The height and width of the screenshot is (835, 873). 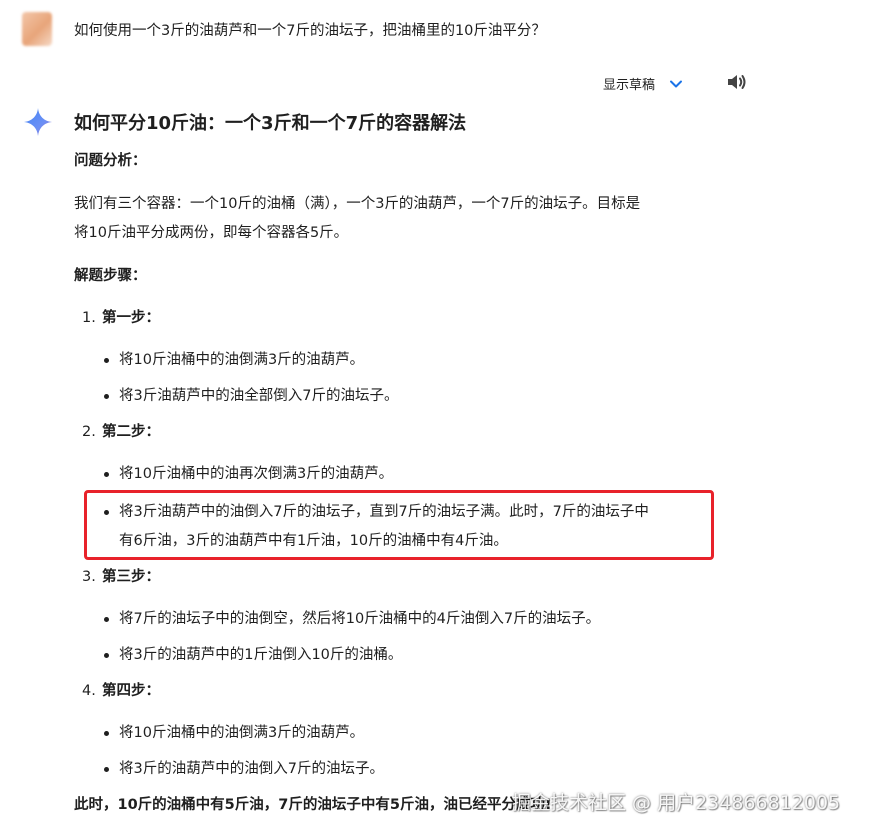 What do you see at coordinates (131, 577) in the screenshot?
I see `step-label: 第三步：` at bounding box center [131, 577].